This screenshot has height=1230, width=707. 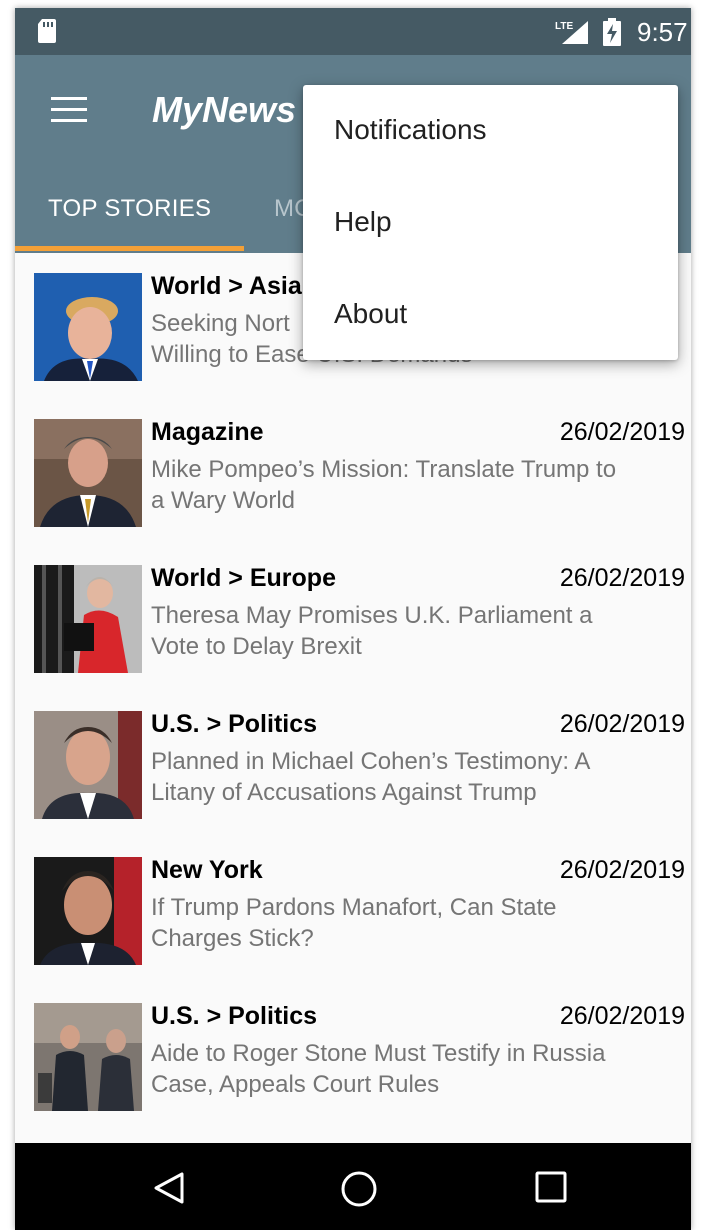 I want to click on article-headline-line1: Theresa May Promises U.K. Parliament a, so click(x=372, y=615).